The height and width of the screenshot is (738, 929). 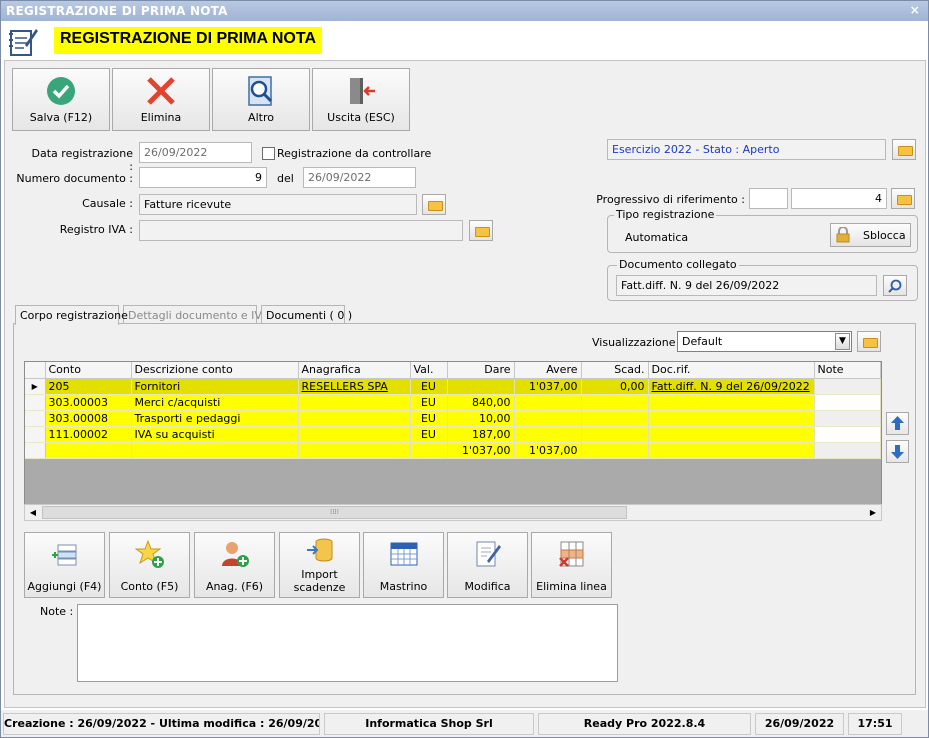 I want to click on cell-anagrafica: RESELLERS SPA, so click(x=354, y=386).